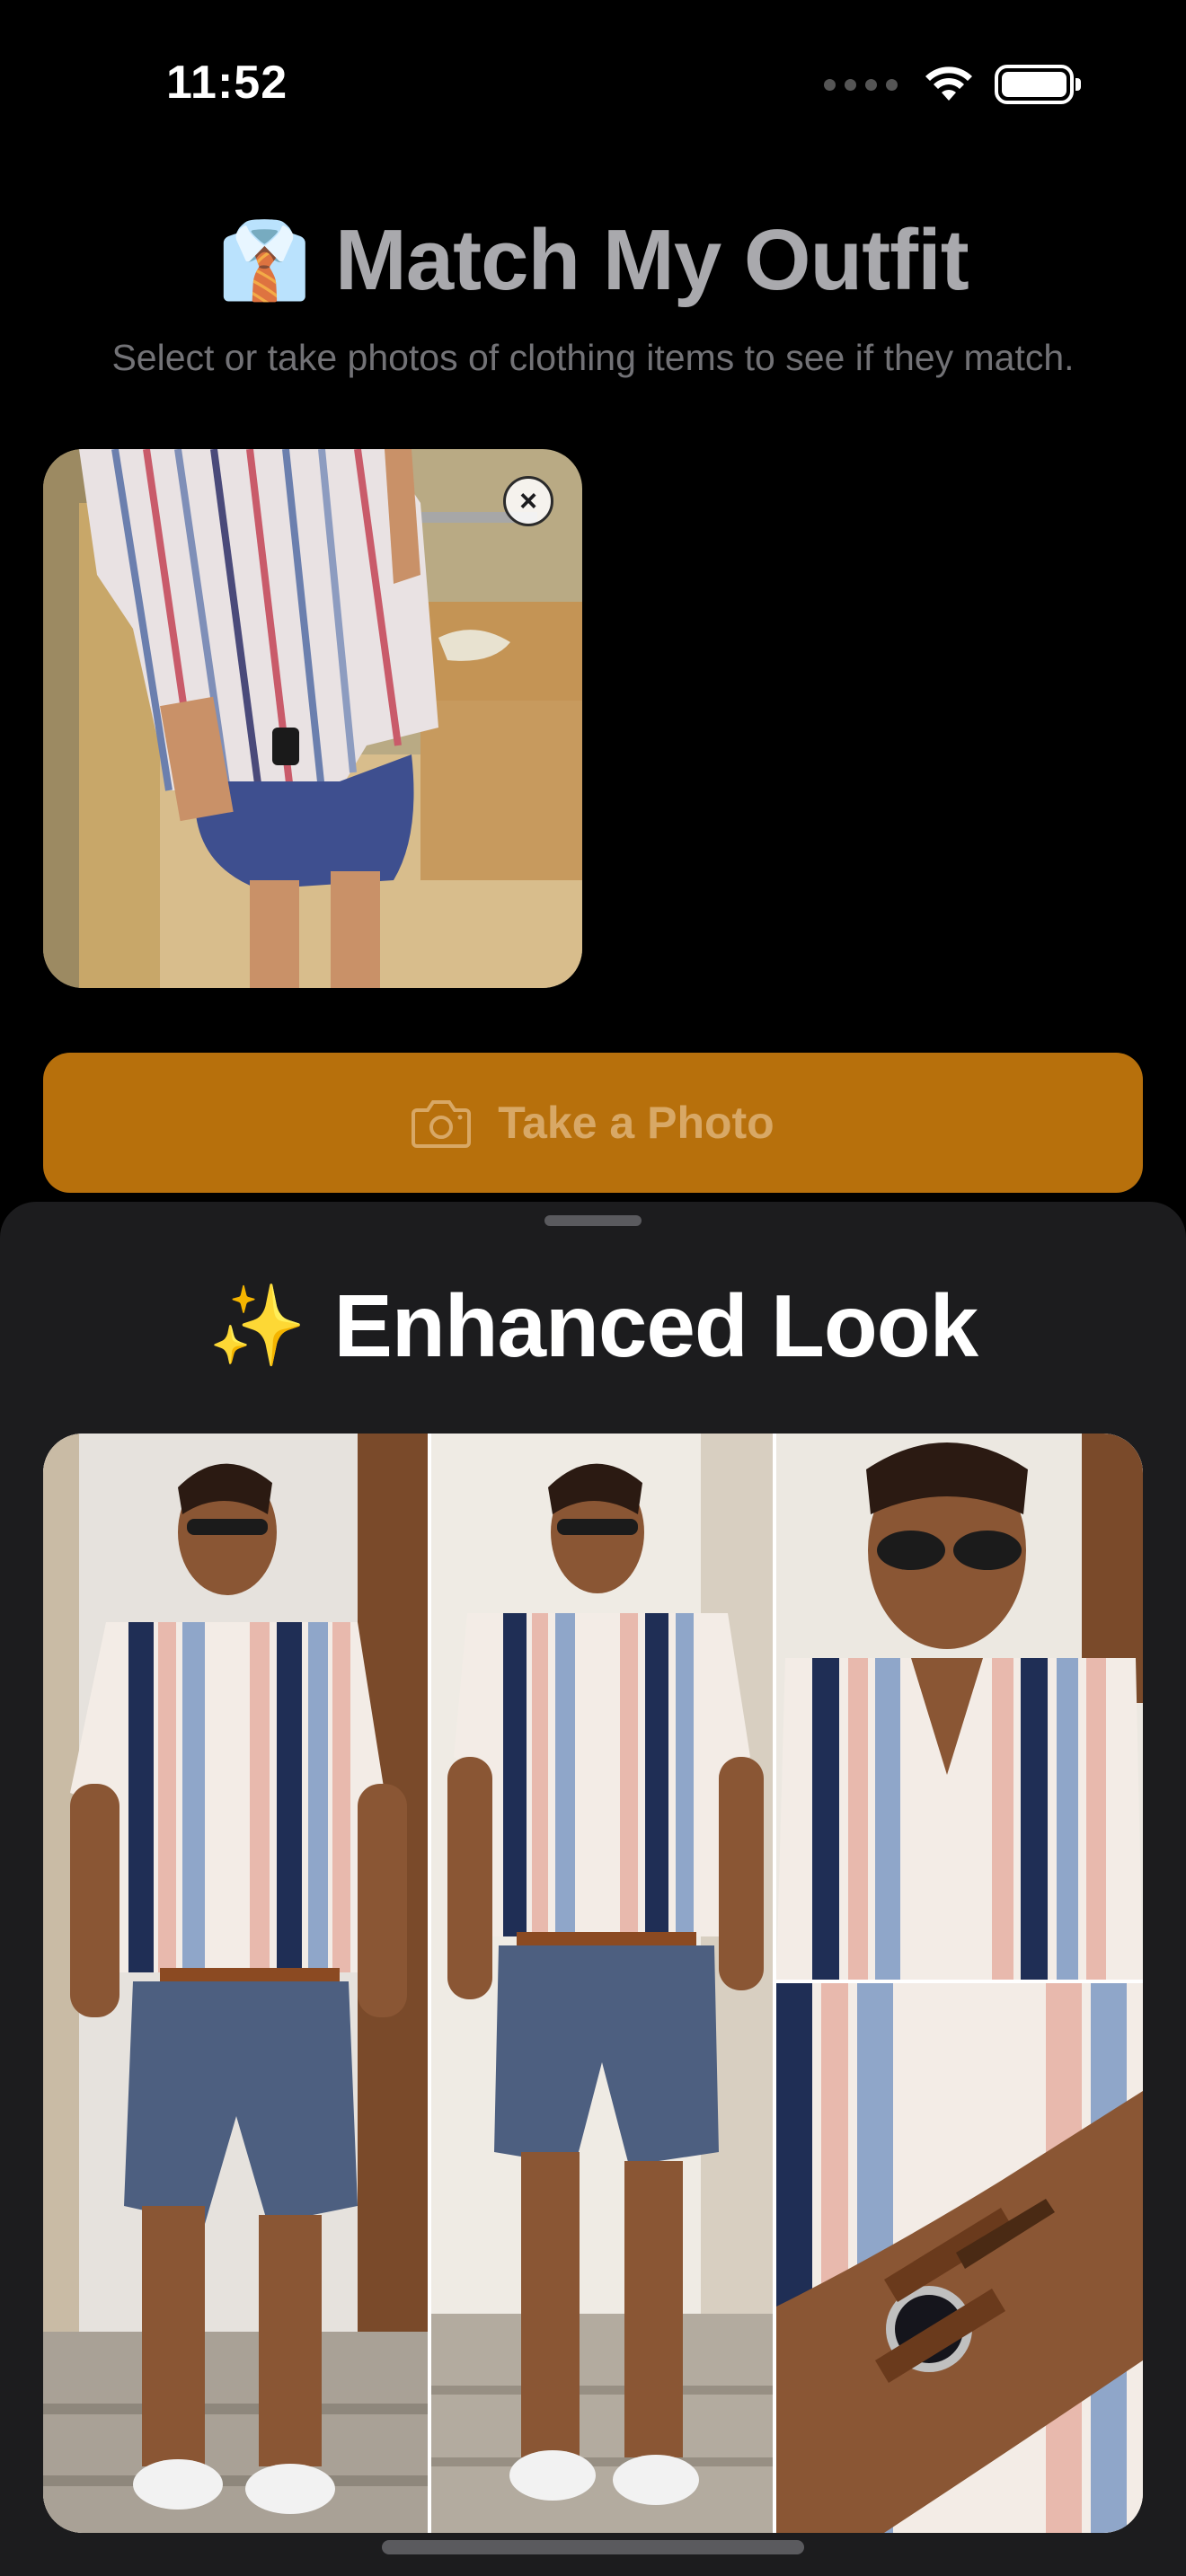 This screenshot has width=1186, height=2576. Describe the element at coordinates (593, 2547) in the screenshot. I see `home-indicator` at that location.